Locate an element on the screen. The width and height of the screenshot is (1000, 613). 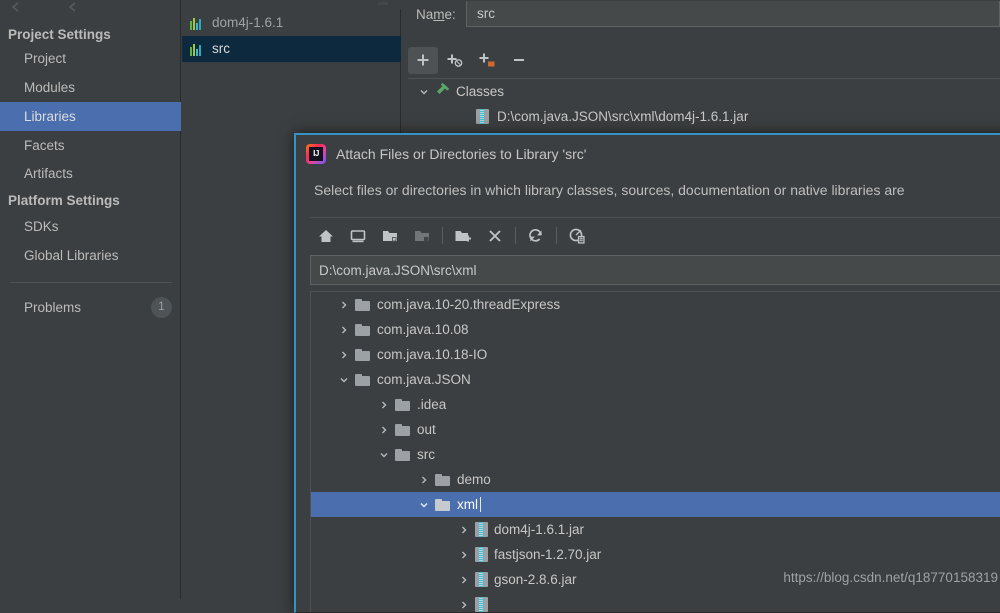
show-hidden-files-icon is located at coordinates (577, 236).